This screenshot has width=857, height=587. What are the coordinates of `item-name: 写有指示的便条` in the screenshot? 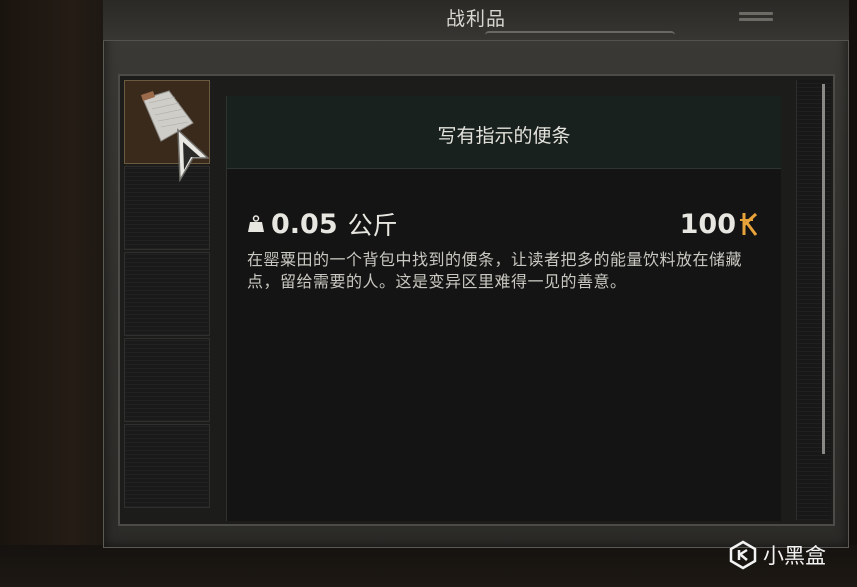 It's located at (504, 136).